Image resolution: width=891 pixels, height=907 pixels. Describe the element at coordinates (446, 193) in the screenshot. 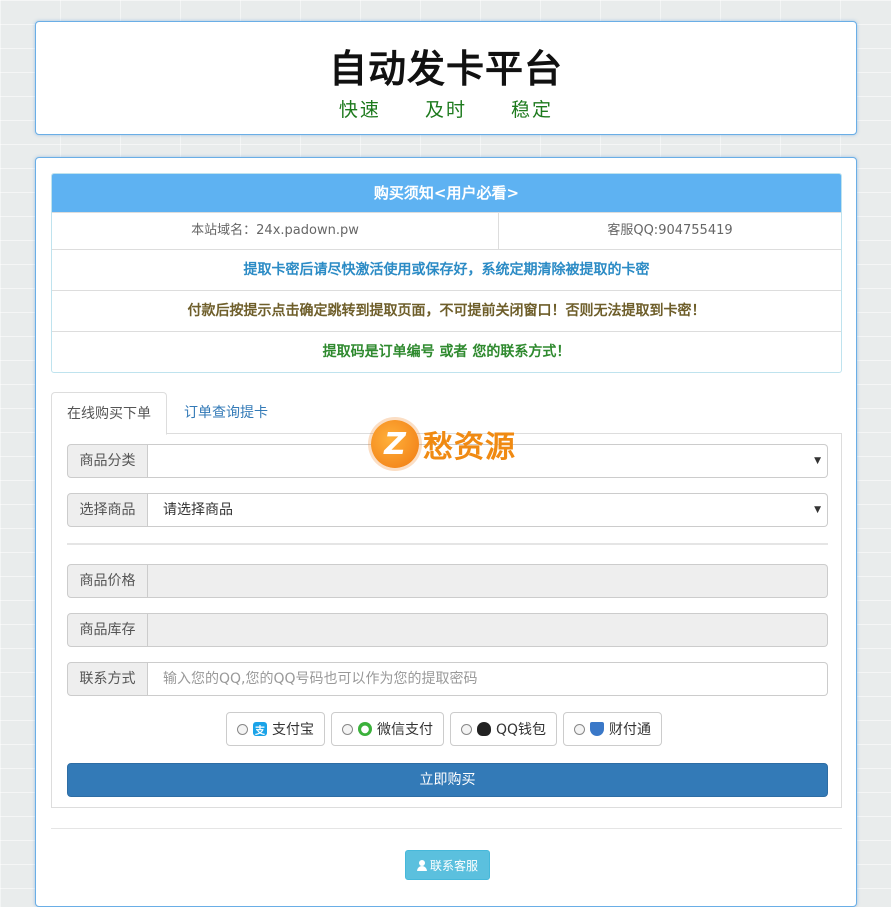

I see `notice-title: 购买须知<用户必看>` at that location.